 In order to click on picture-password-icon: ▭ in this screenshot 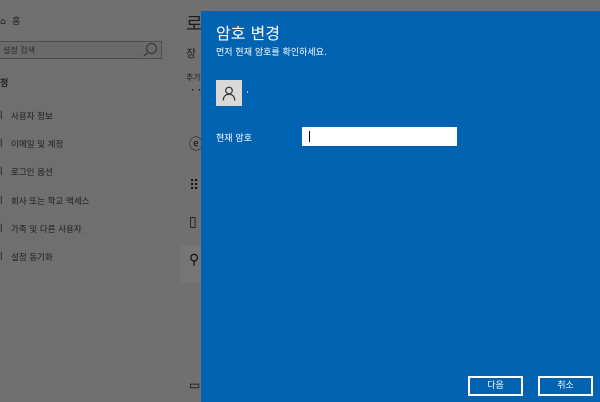, I will do `click(194, 385)`.